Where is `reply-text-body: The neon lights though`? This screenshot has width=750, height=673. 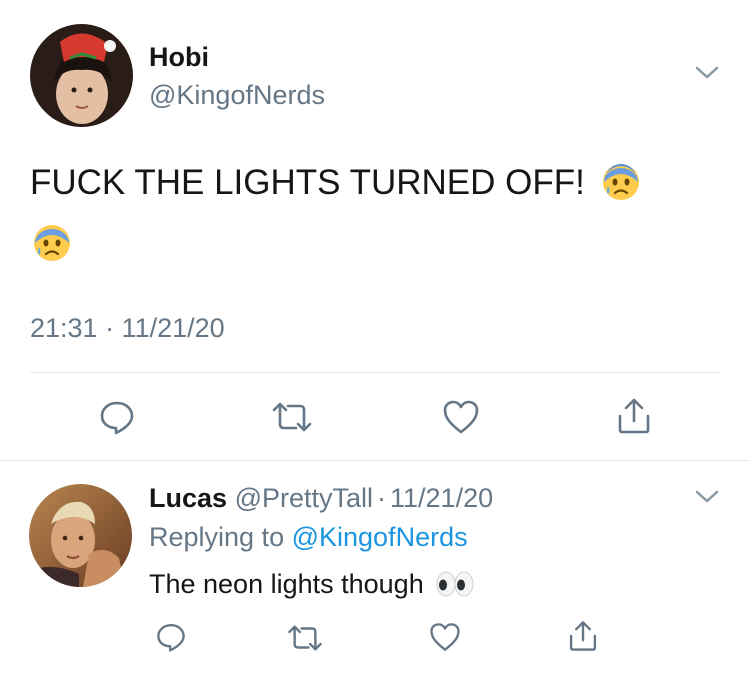 reply-text-body: The neon lights though is located at coordinates (286, 584).